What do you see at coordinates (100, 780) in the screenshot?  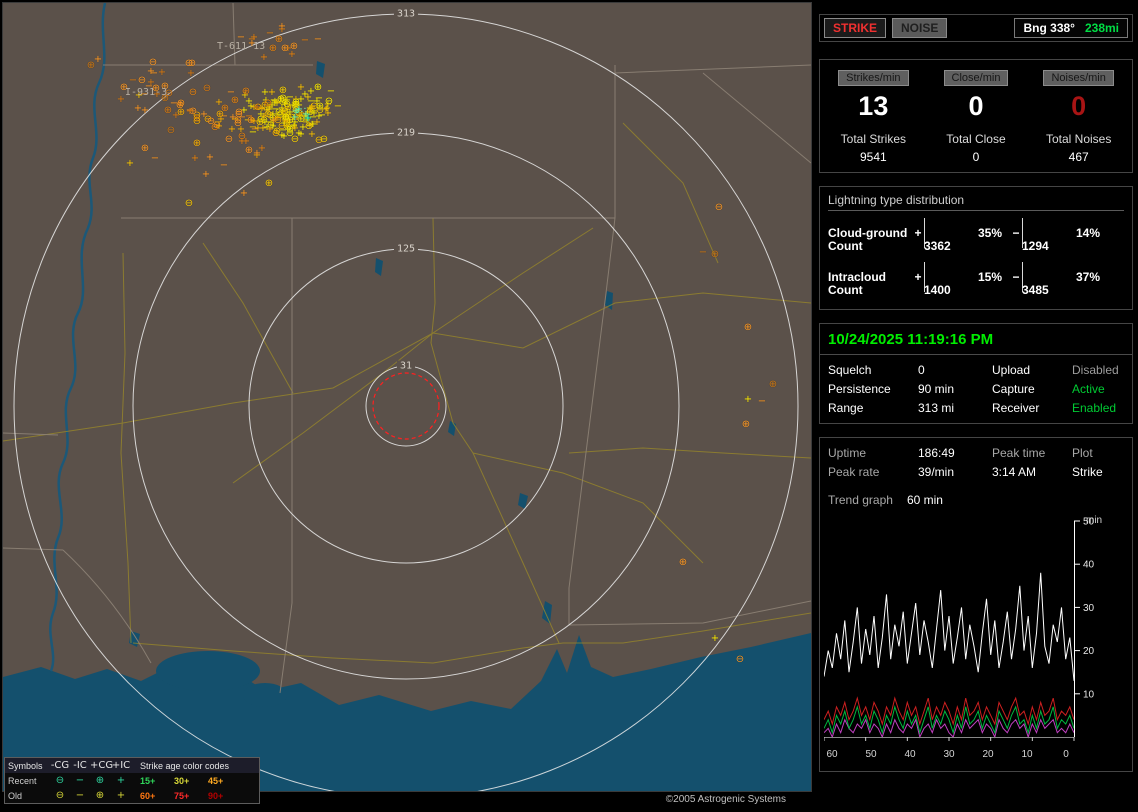 I see `pos-cg-recent-icon: ⊕` at bounding box center [100, 780].